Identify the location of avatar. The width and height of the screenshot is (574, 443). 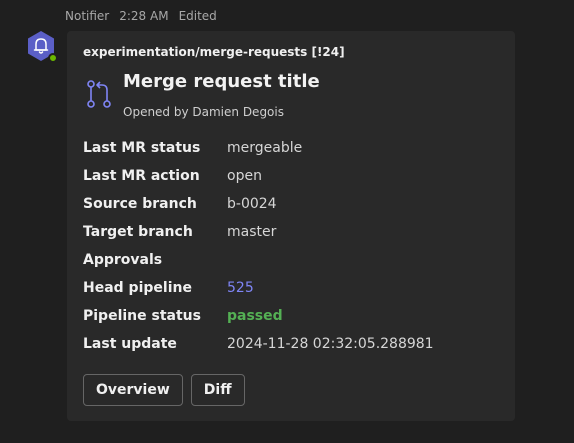
(41, 46).